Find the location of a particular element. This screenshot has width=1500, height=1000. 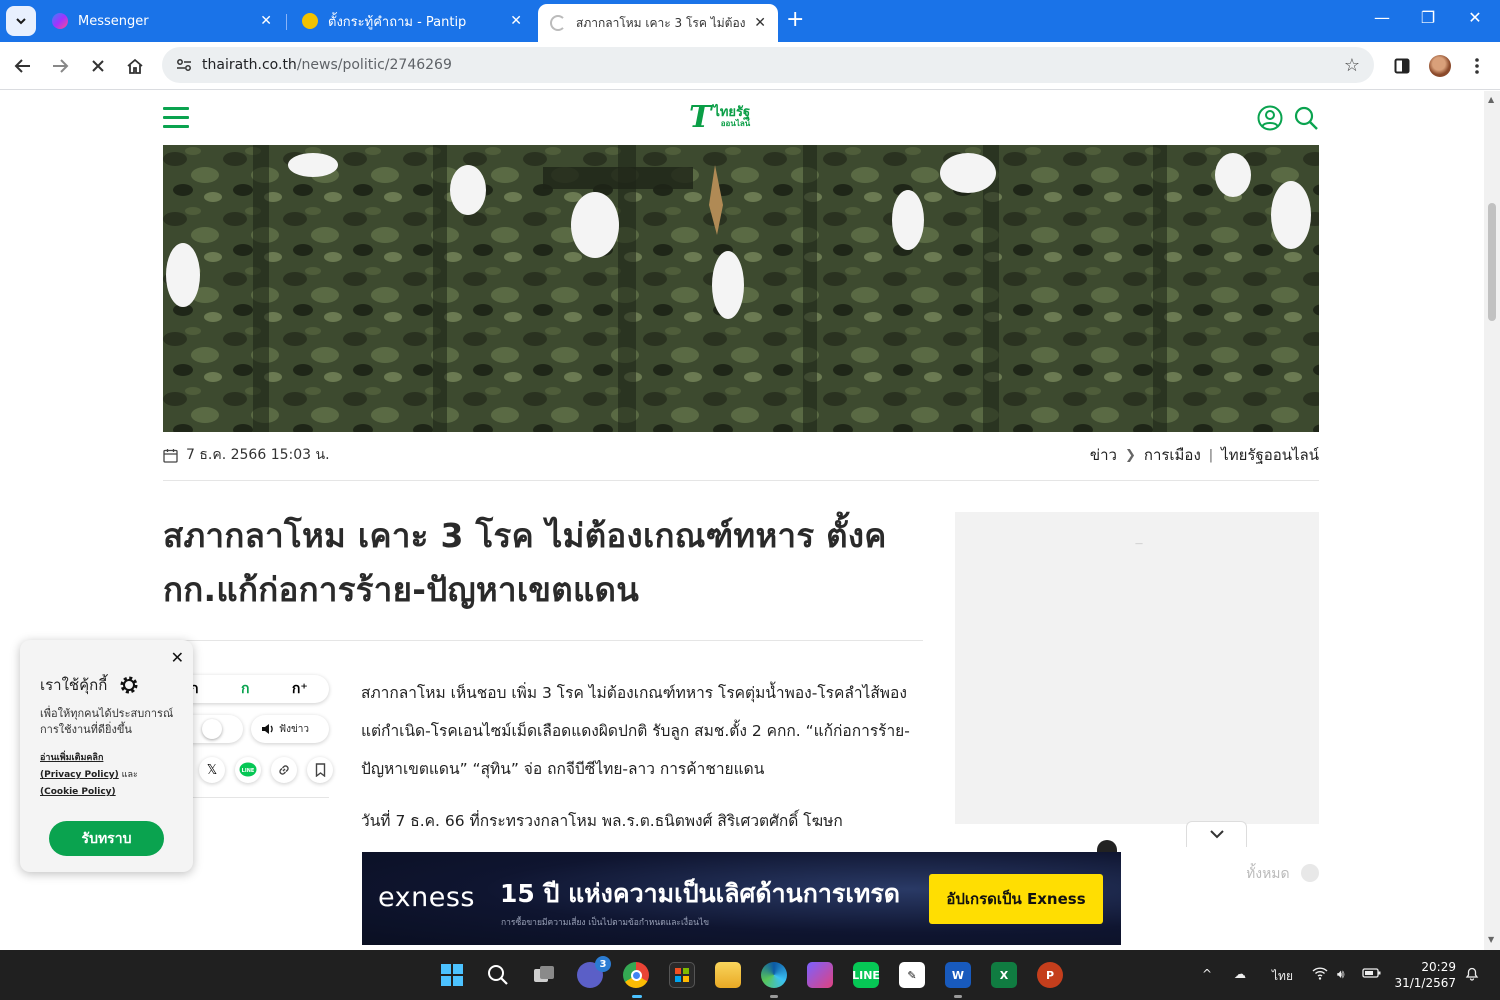

font-default-button: ก is located at coordinates (245, 689).